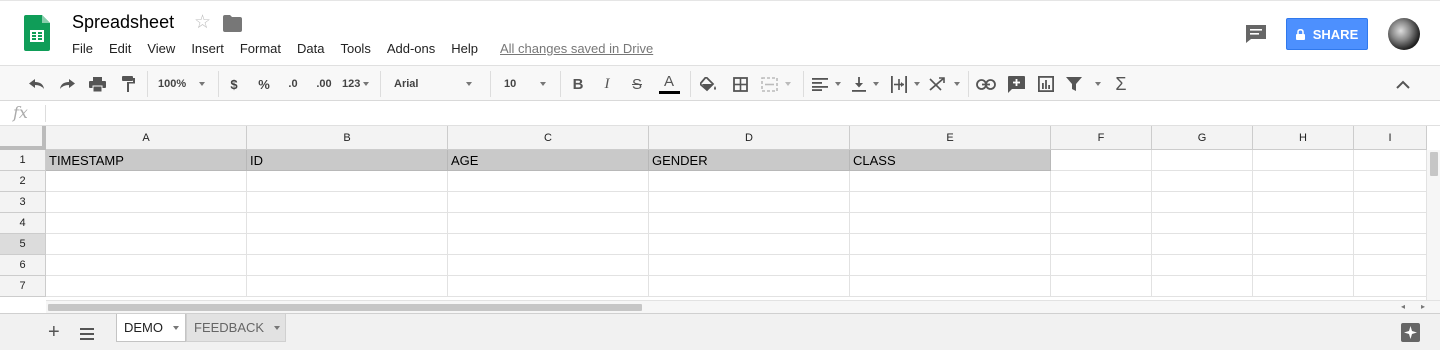 The image size is (1440, 350). Describe the element at coordinates (548, 244) in the screenshot. I see `cell-c5` at that location.